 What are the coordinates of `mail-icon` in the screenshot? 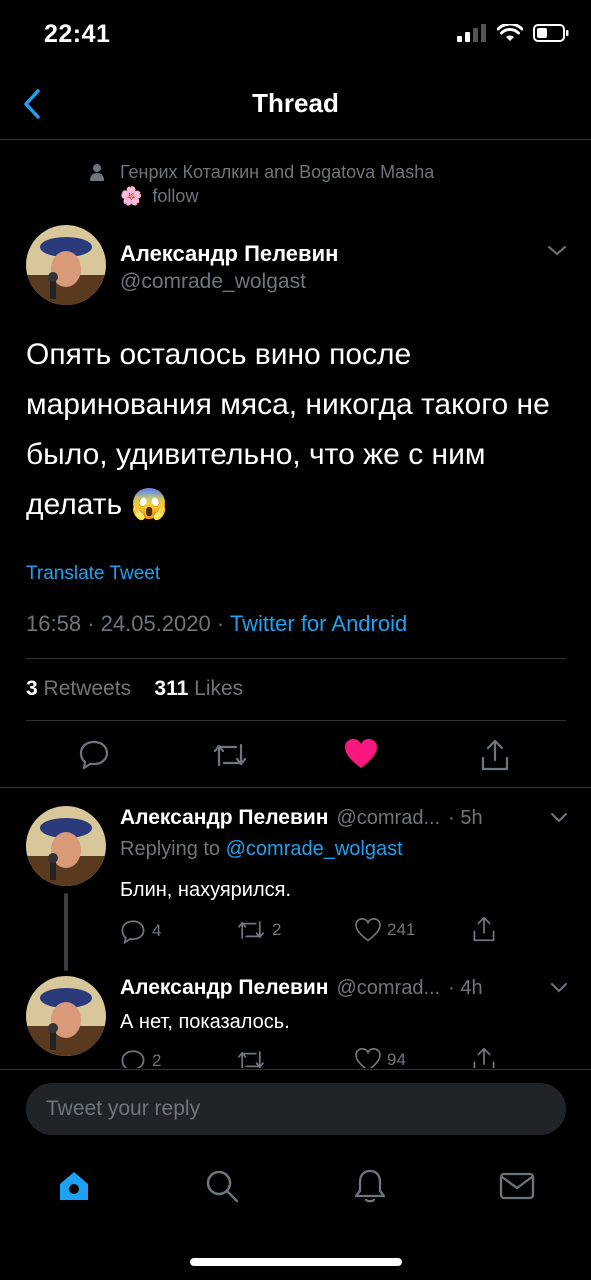 It's located at (517, 1186).